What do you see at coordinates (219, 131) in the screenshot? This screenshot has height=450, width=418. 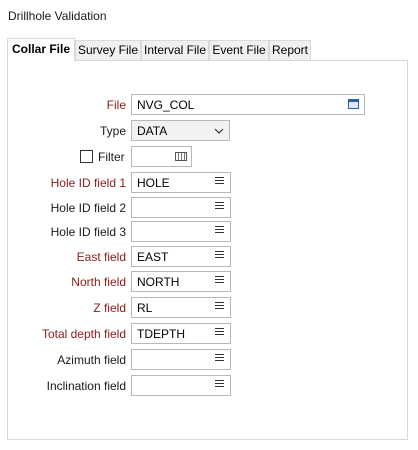 I see `chevron-down-icon` at bounding box center [219, 131].